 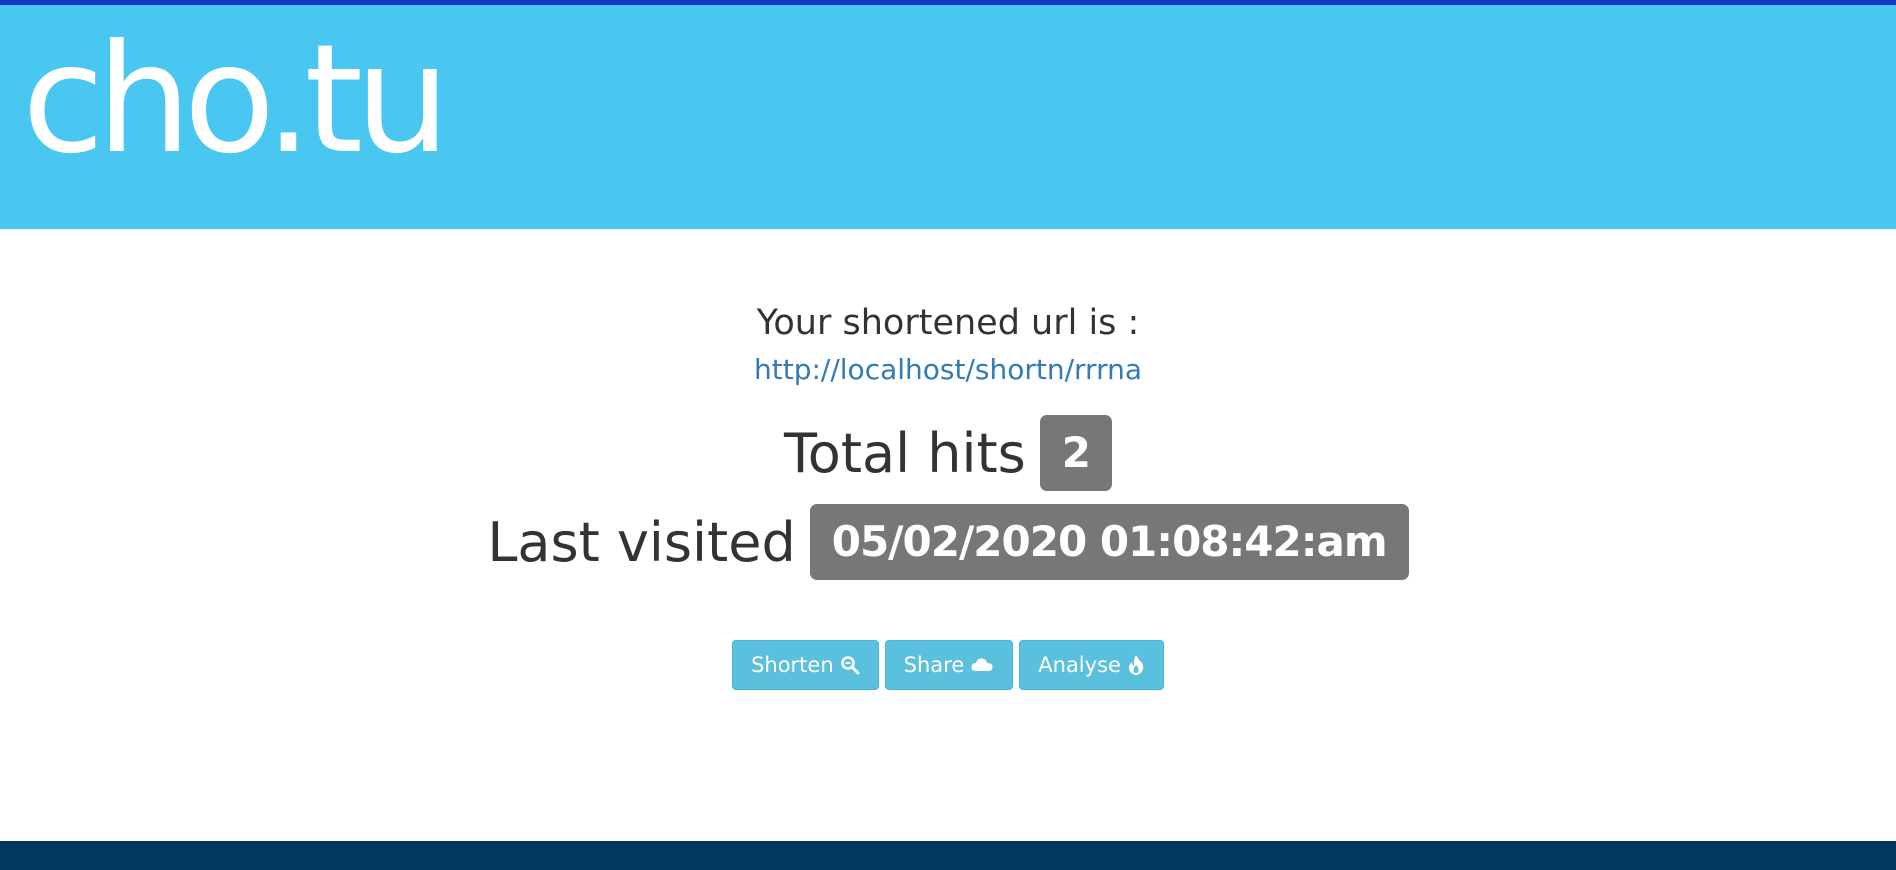 I want to click on analyse-button: Analyse, so click(x=1091, y=665).